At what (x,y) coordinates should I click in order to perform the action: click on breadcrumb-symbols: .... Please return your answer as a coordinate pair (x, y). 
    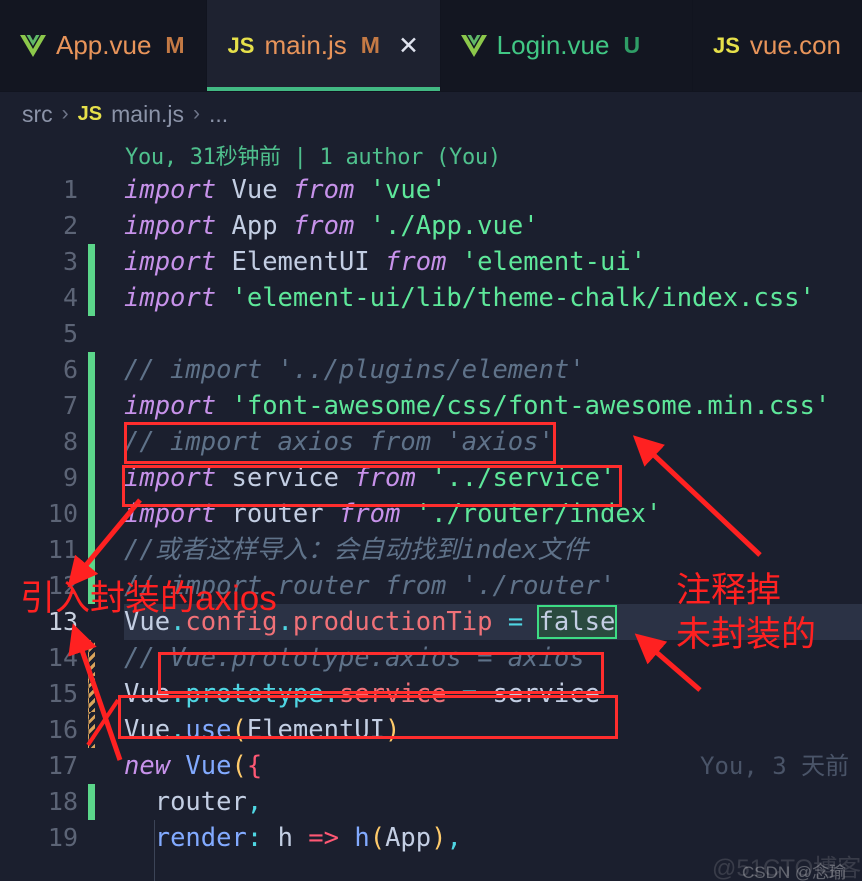
    Looking at the image, I should click on (218, 114).